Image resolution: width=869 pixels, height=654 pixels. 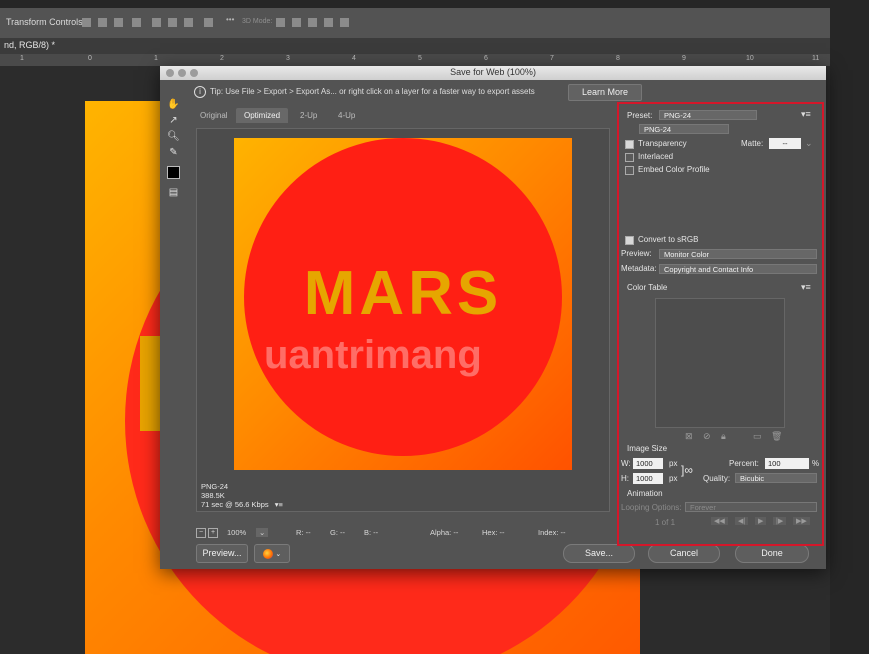 What do you see at coordinates (806, 114) in the screenshot?
I see `optimize-menu-icon: ▾≡` at bounding box center [806, 114].